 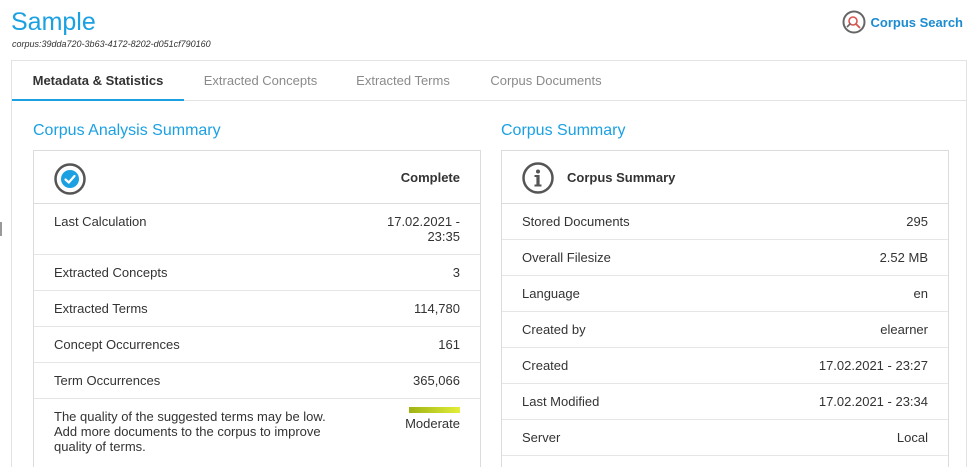 I want to click on summary-row-server: Server Local, so click(x=725, y=438).